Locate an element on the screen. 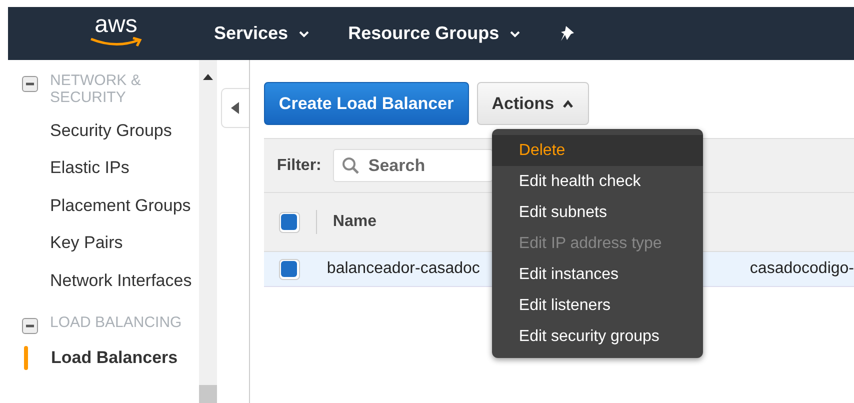 The image size is (854, 403). table-cell: balanceador-casadoc is located at coordinates (403, 269).